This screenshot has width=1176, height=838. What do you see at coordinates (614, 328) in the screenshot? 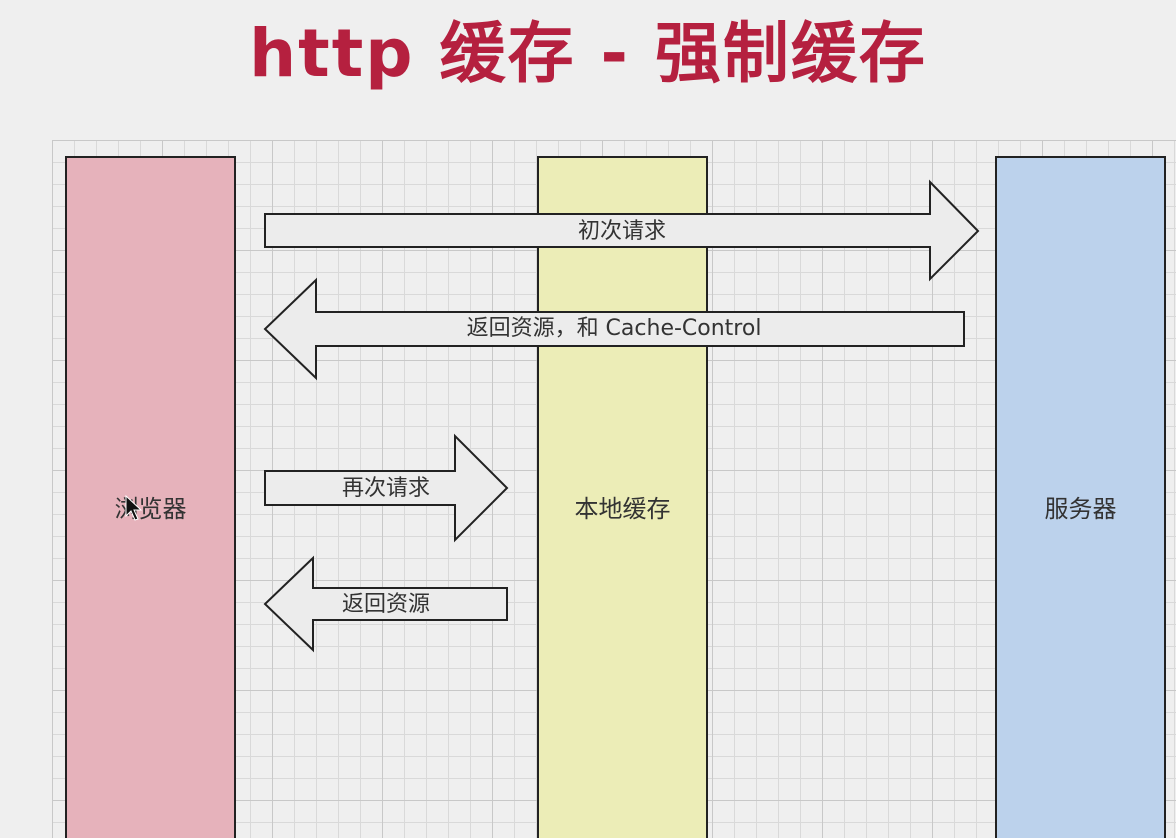
I see `return-cache-control-label: 返回资源，和 Cache-Control` at bounding box center [614, 328].